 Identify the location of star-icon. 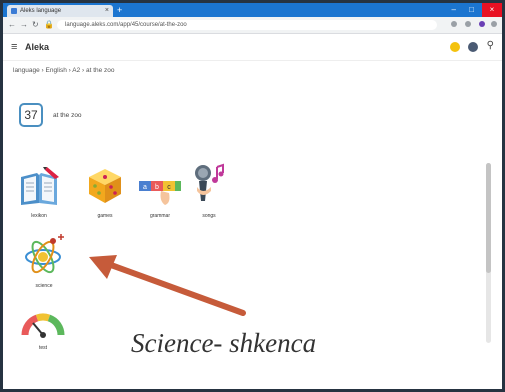
(454, 24).